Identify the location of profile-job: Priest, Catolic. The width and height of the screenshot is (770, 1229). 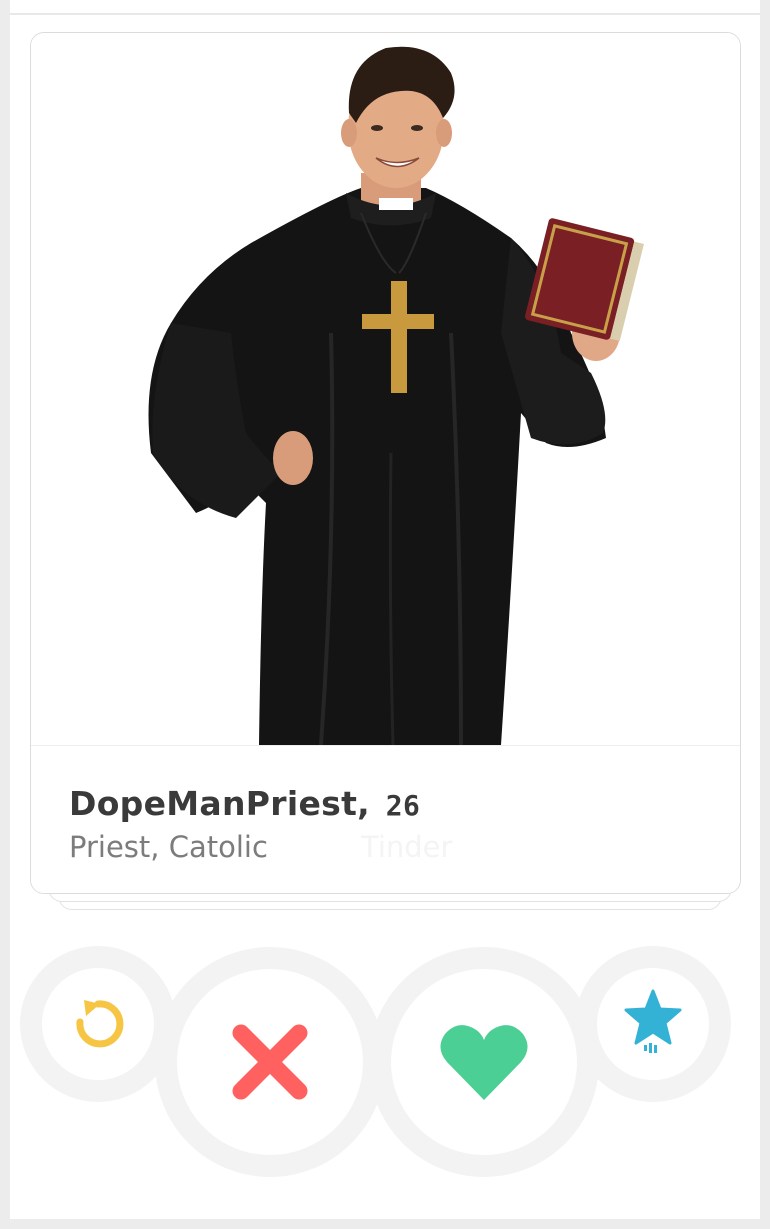
(168, 847).